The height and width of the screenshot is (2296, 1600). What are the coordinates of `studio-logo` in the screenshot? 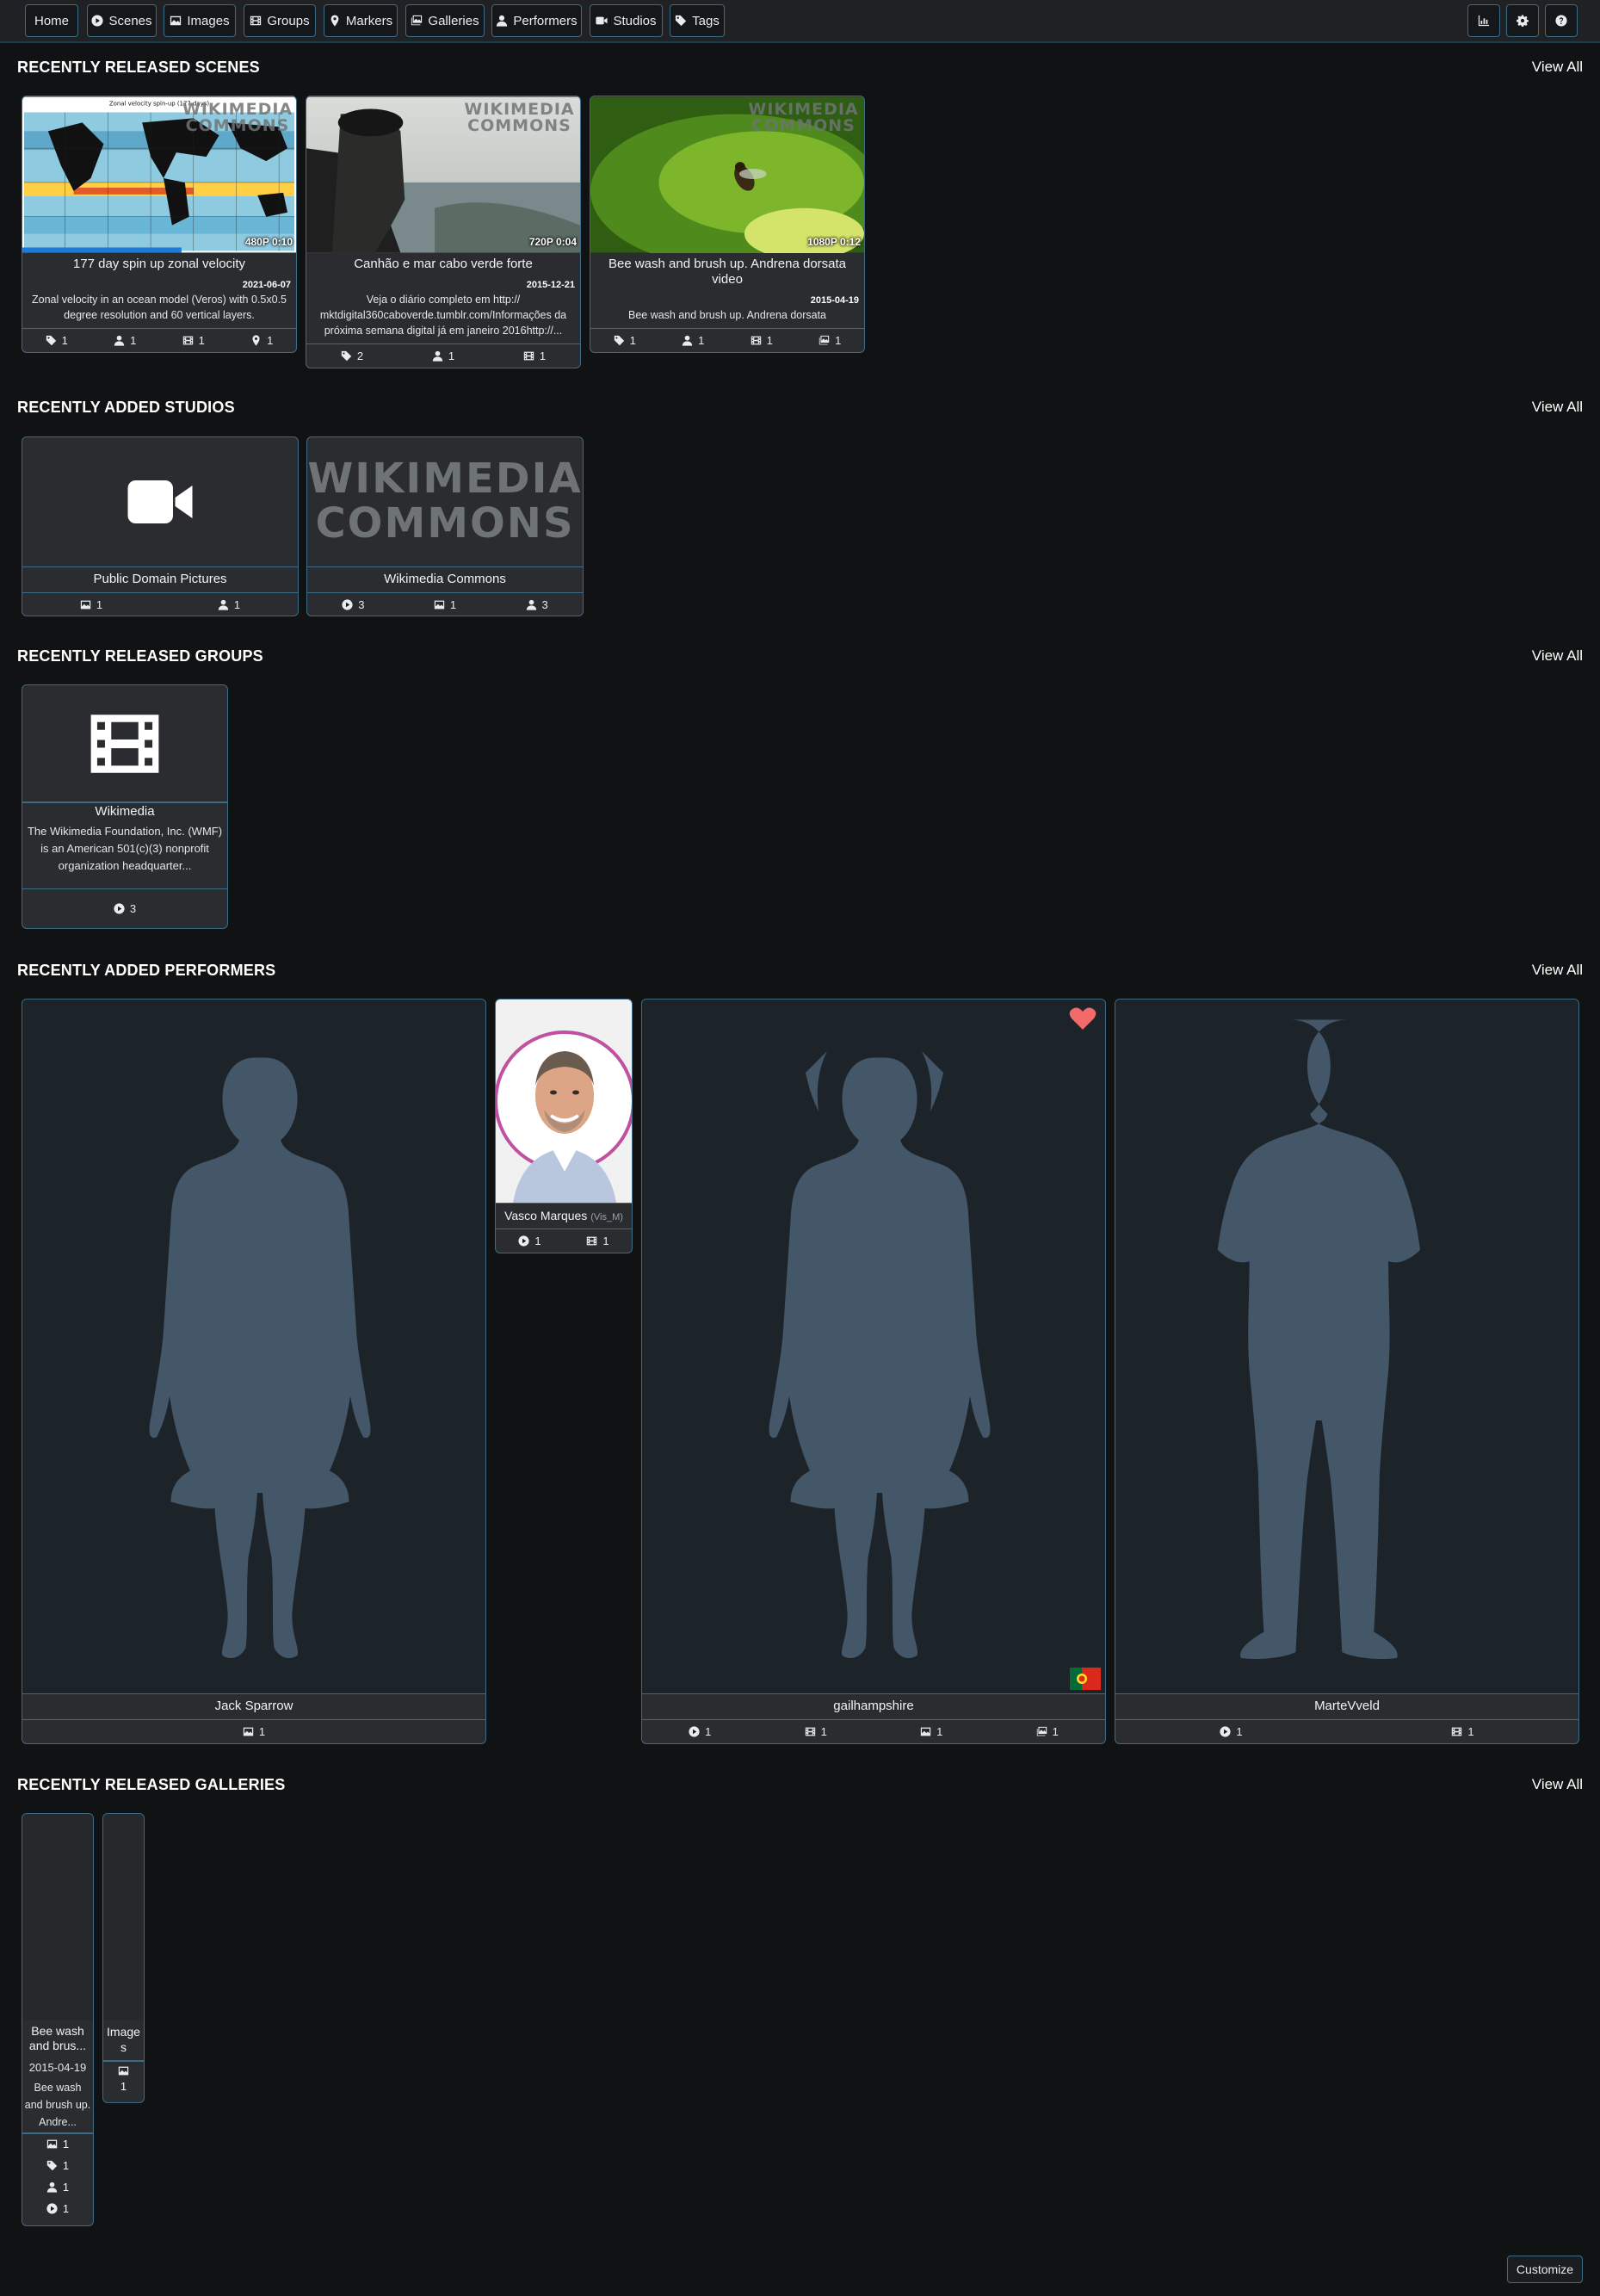 It's located at (160, 501).